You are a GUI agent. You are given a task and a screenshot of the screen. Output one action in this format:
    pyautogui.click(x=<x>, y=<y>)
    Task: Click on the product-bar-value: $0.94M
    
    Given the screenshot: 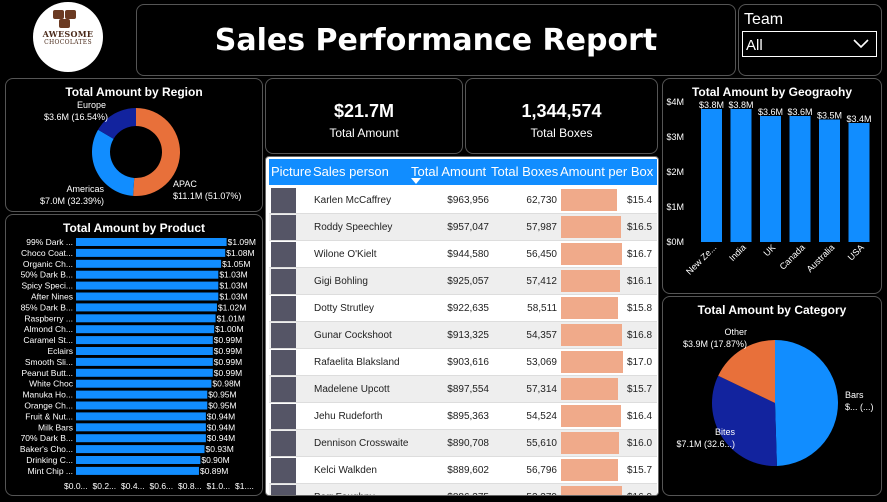 What is the action you would take?
    pyautogui.click(x=221, y=427)
    